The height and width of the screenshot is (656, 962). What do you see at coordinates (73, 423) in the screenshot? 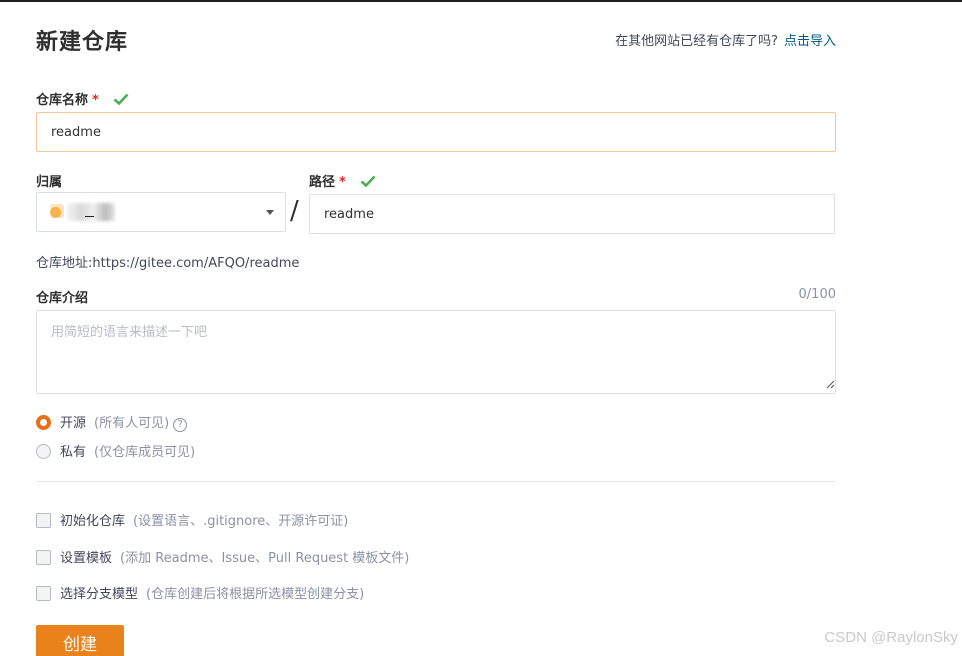
I see `visibility-public-label: 开源` at bounding box center [73, 423].